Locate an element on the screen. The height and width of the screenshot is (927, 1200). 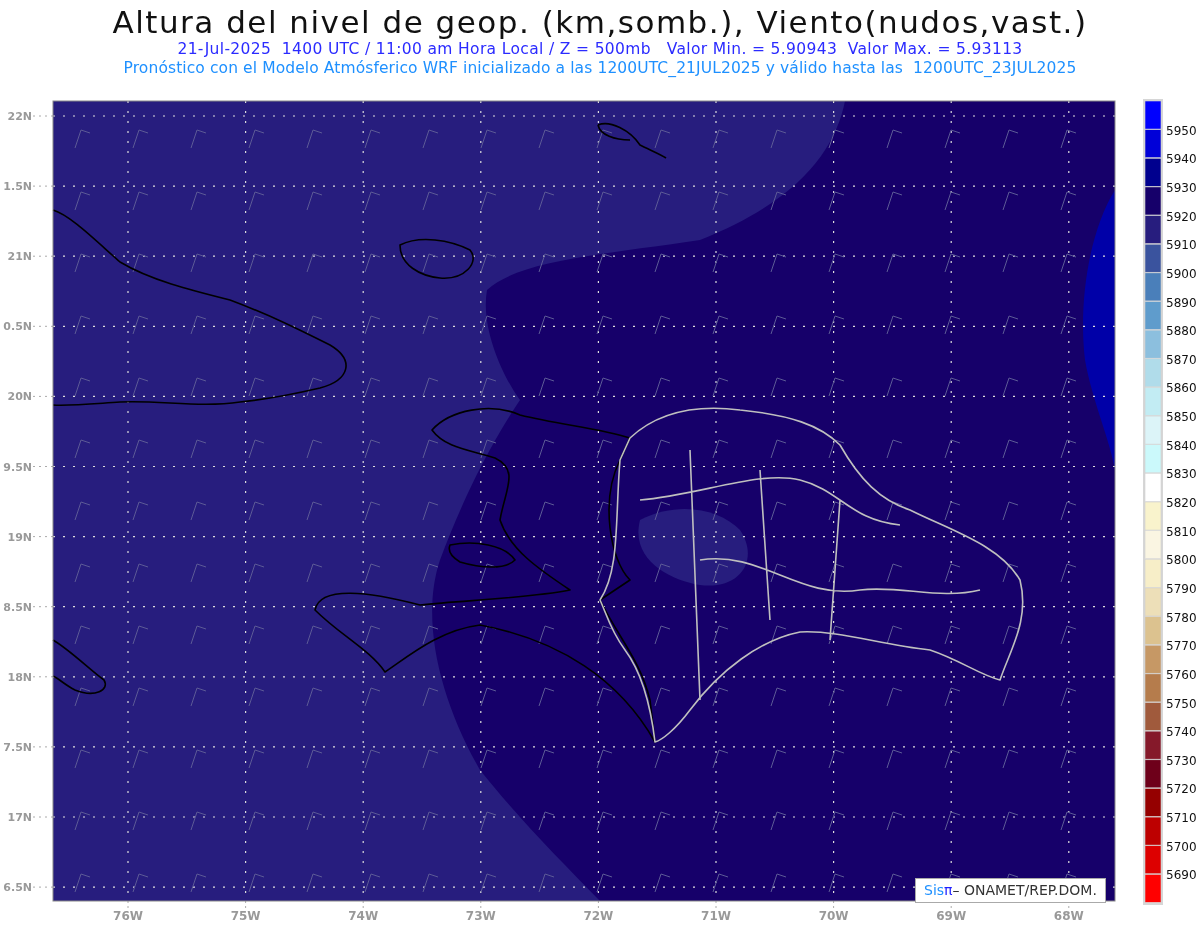
colorbar-label: 5940 is located at coordinates (1181, 159).